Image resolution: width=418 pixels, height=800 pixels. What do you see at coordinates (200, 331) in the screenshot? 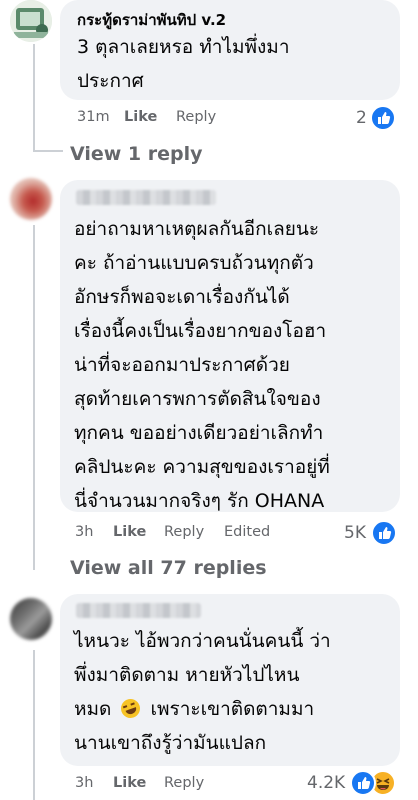
I see `comment-text-line: เรื่องนี้คงเป็นเรื่องยากของโอฮา` at bounding box center [200, 331].